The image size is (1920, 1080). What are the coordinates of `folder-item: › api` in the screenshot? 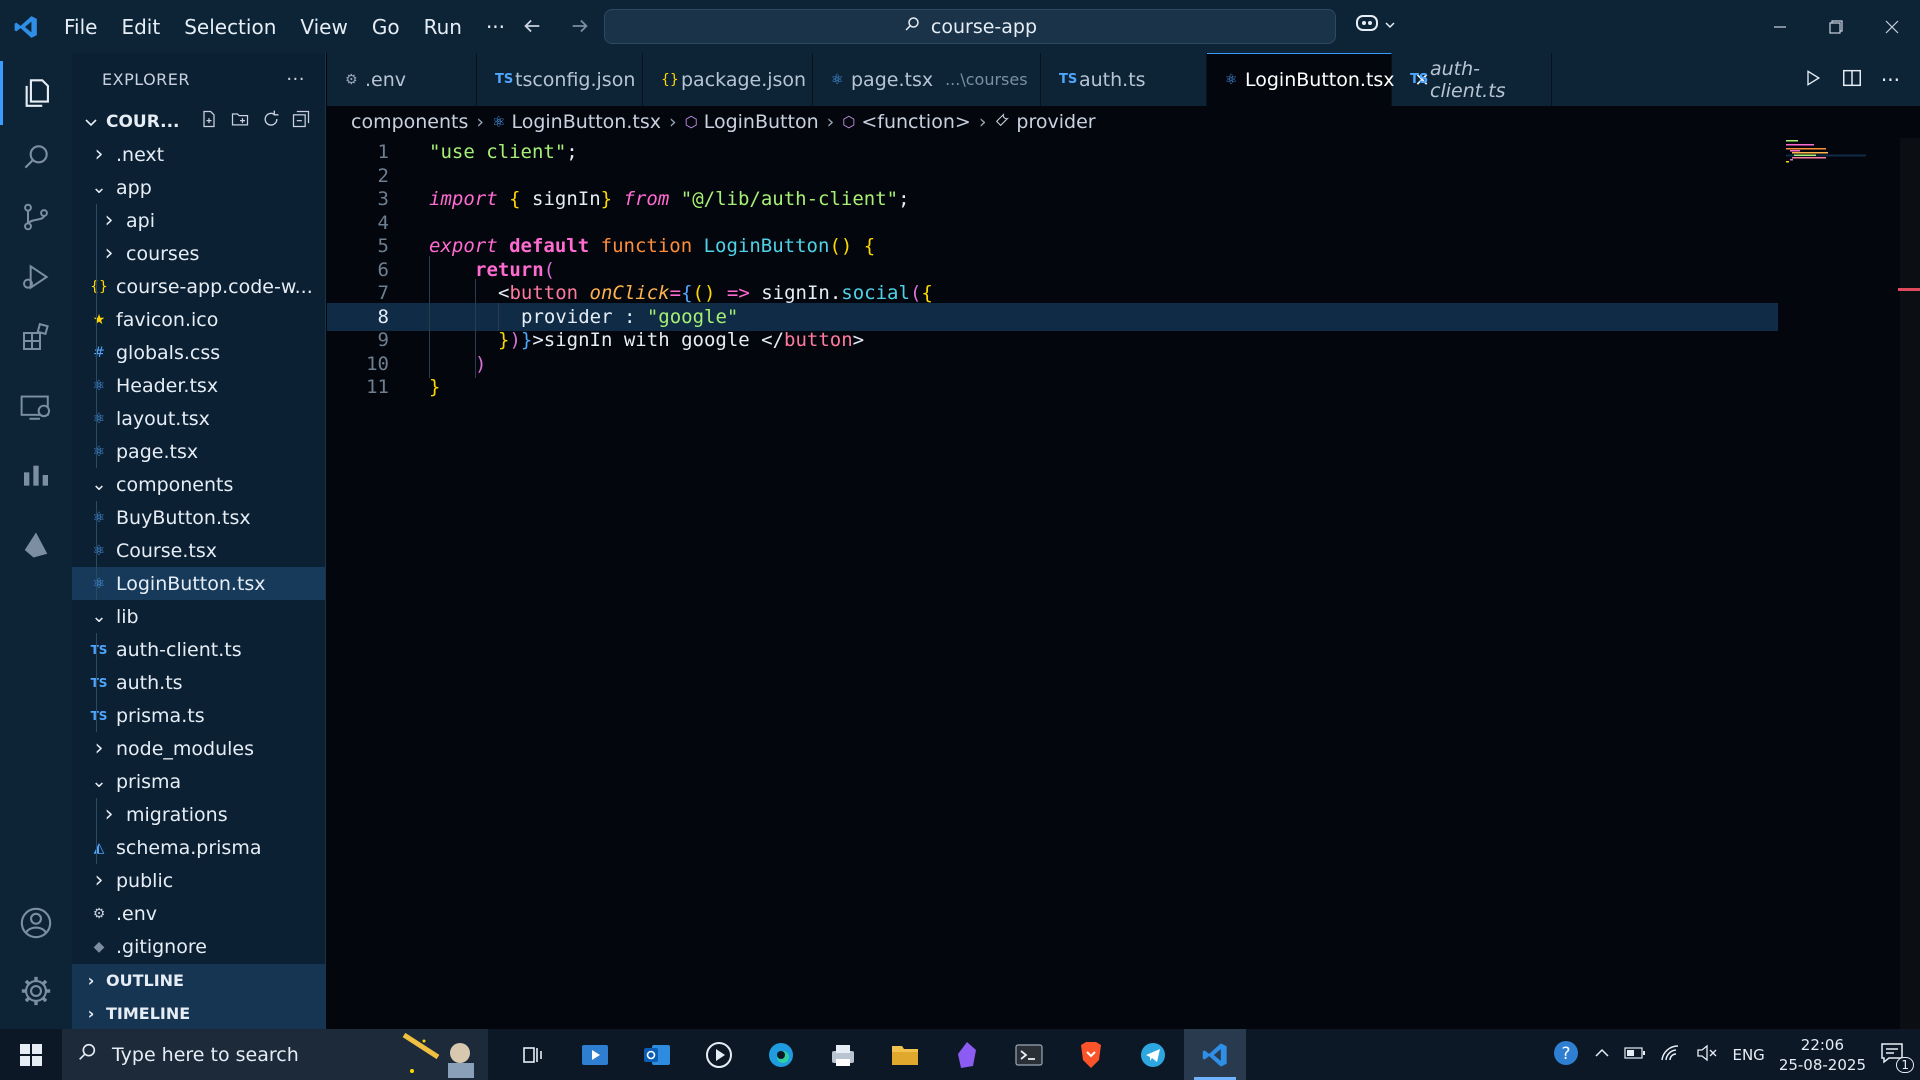 It's located at (198, 220).